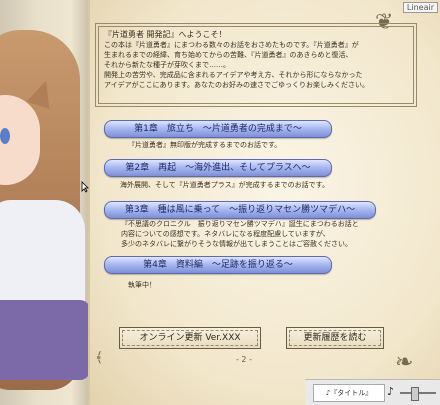 The width and height of the screenshot is (440, 405). What do you see at coordinates (236, 85) in the screenshot?
I see `intro-line: アイデアがここにあります。あなたのお好みの速さでごゆっくりお楽しみください。` at bounding box center [236, 85].